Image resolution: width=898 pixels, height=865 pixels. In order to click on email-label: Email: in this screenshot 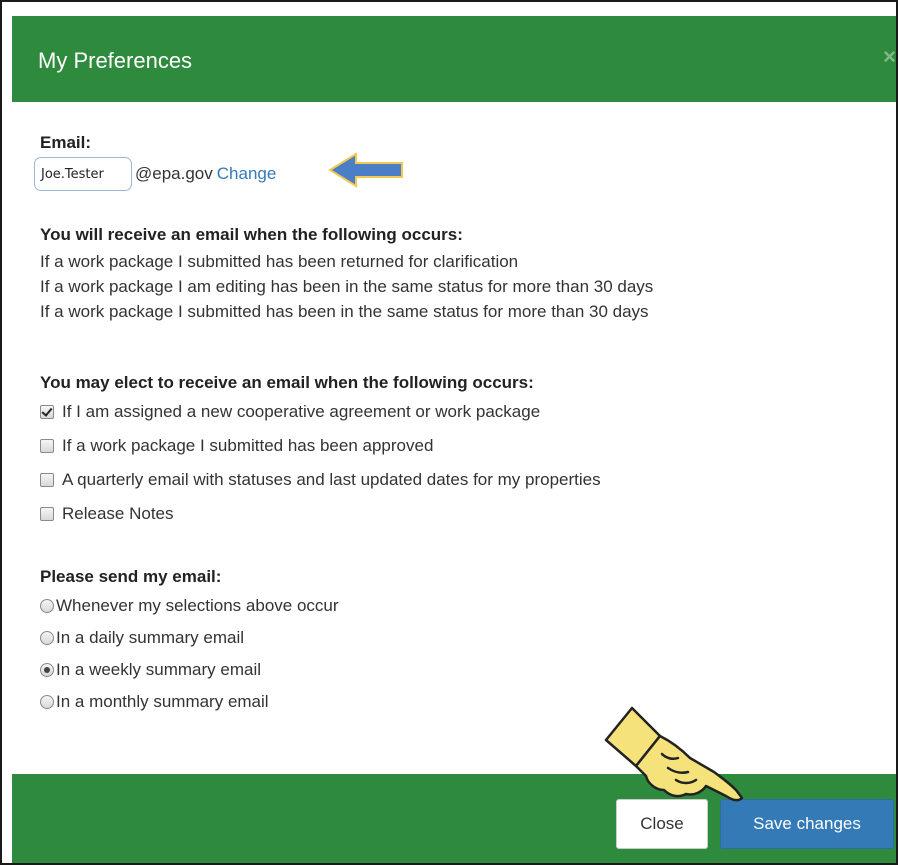, I will do `click(66, 142)`.